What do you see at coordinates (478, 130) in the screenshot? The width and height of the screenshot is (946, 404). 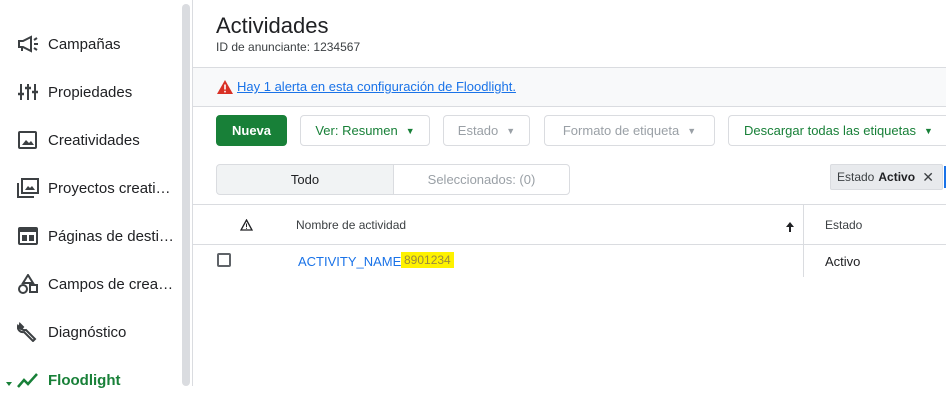 I see `state-dropdown-label: Estado` at bounding box center [478, 130].